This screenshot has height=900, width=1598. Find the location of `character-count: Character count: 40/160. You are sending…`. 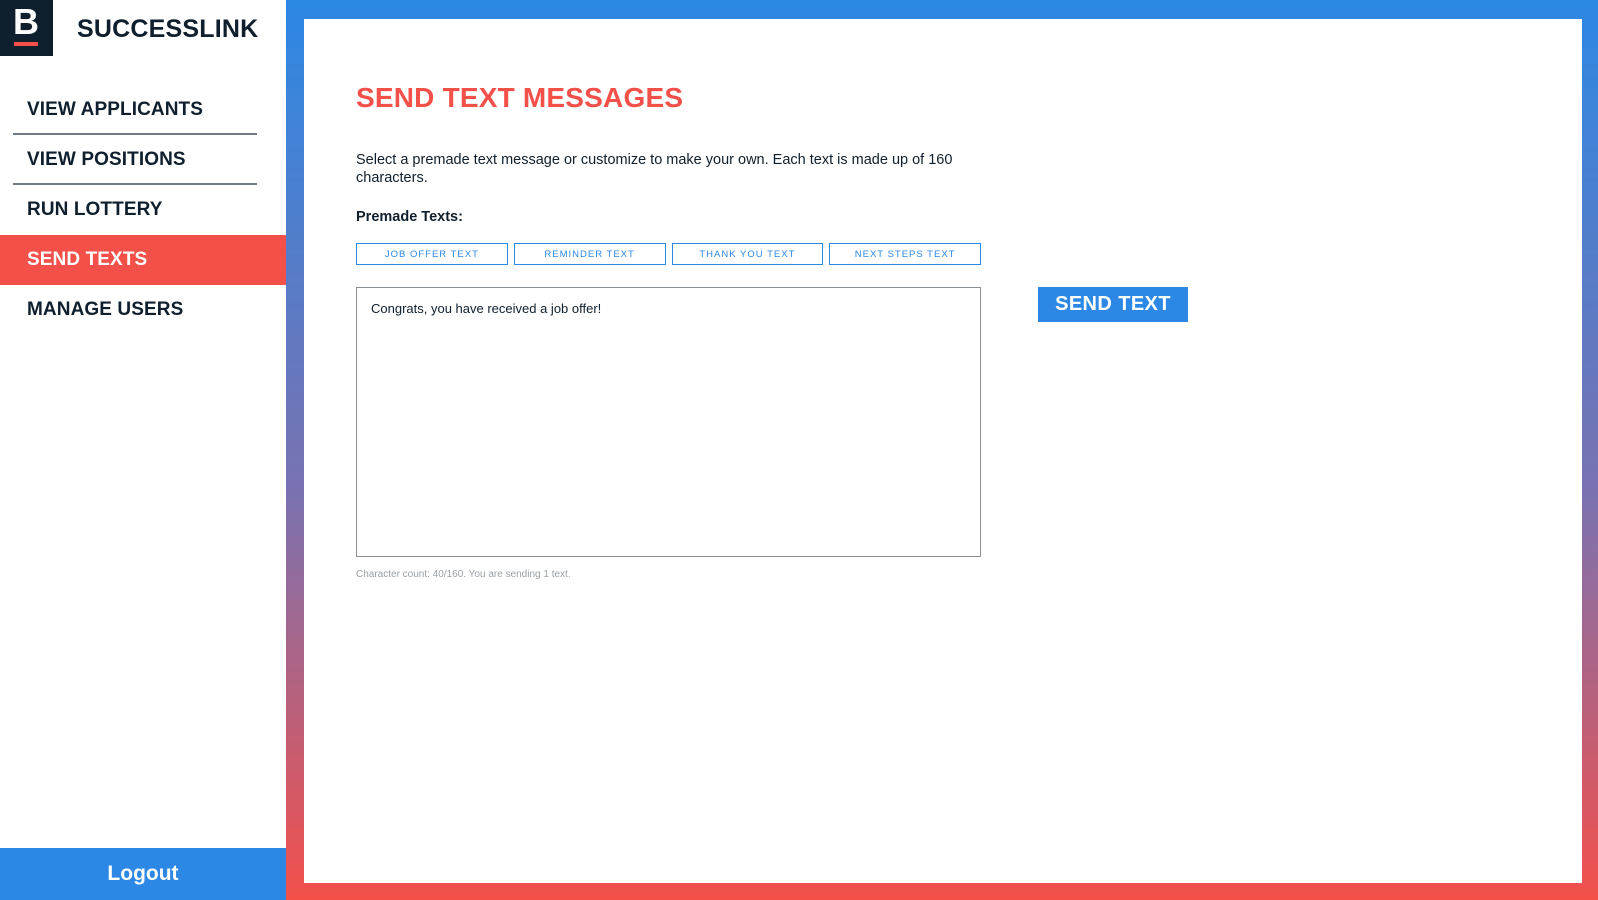

character-count: Character count: 40/160. You are sending… is located at coordinates (463, 574).